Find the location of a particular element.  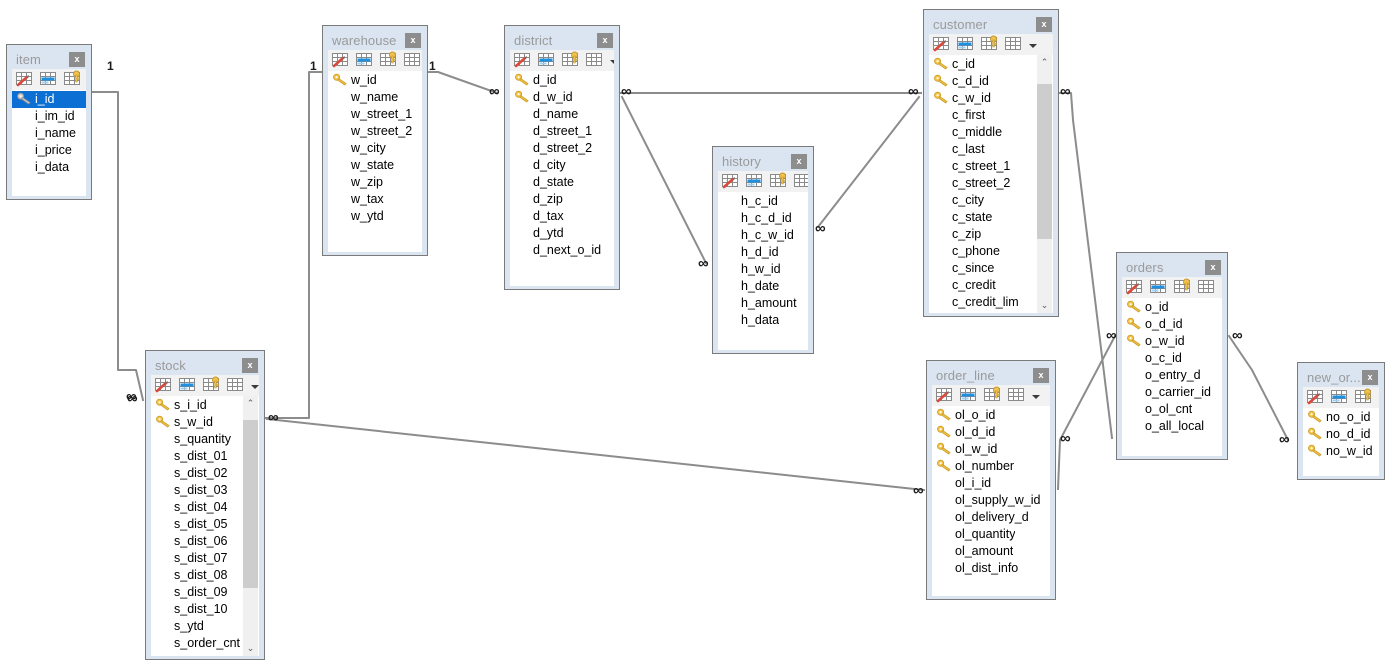

field-row: o_d_id is located at coordinates (1172, 324).